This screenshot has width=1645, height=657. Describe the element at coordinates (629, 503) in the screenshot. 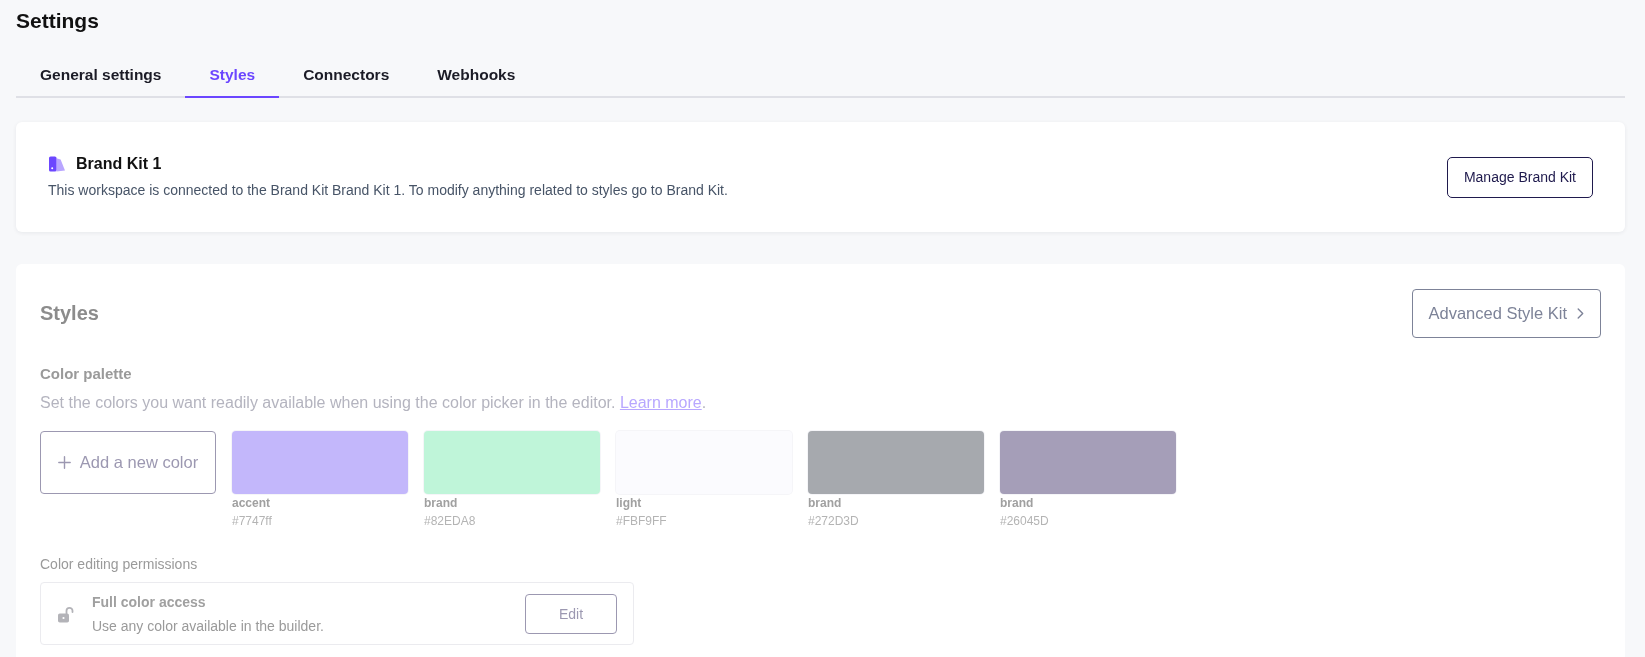

I see `swatch-name: light` at that location.